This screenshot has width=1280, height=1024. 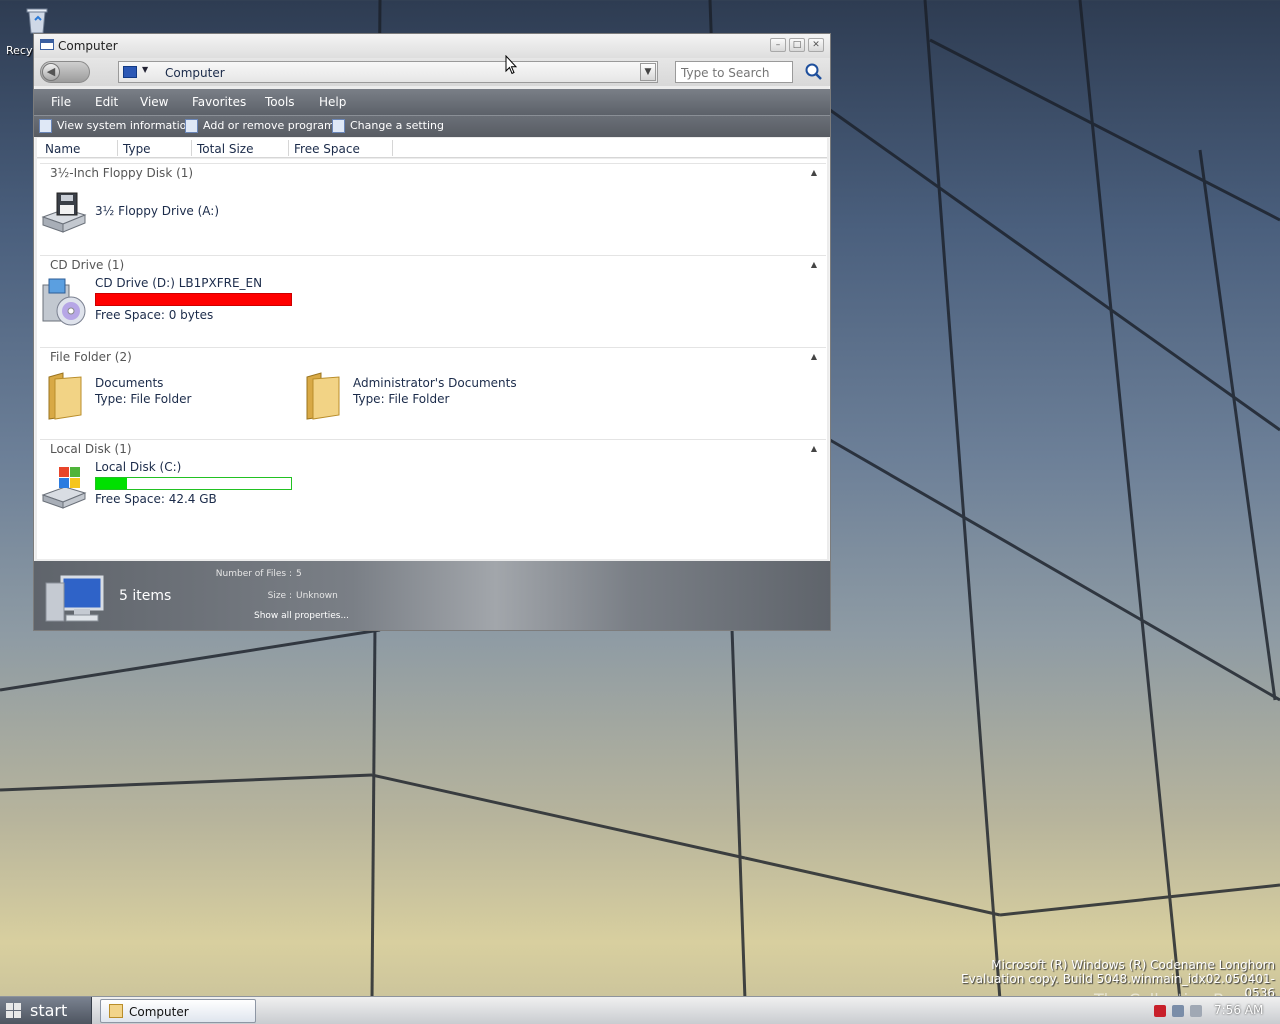 I want to click on task-add-remove-programs: Add or remove programs, so click(x=263, y=126).